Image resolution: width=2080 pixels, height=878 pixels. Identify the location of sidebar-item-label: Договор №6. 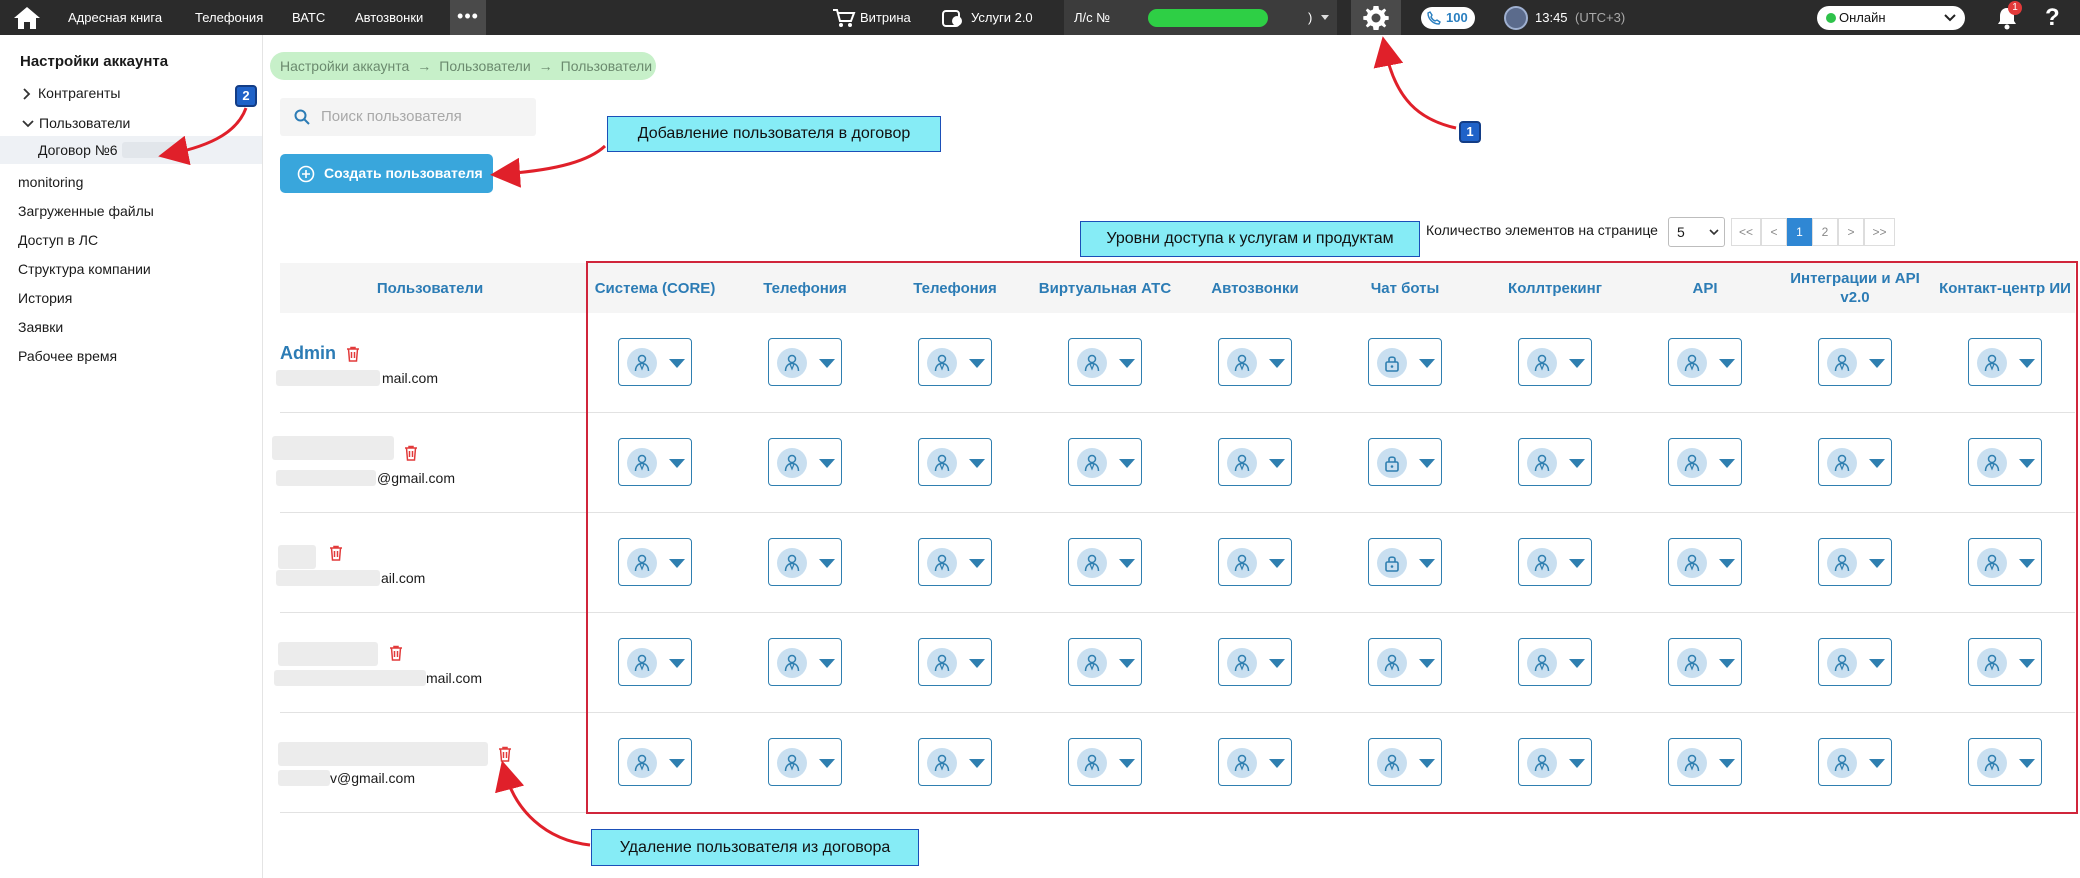
(78, 150).